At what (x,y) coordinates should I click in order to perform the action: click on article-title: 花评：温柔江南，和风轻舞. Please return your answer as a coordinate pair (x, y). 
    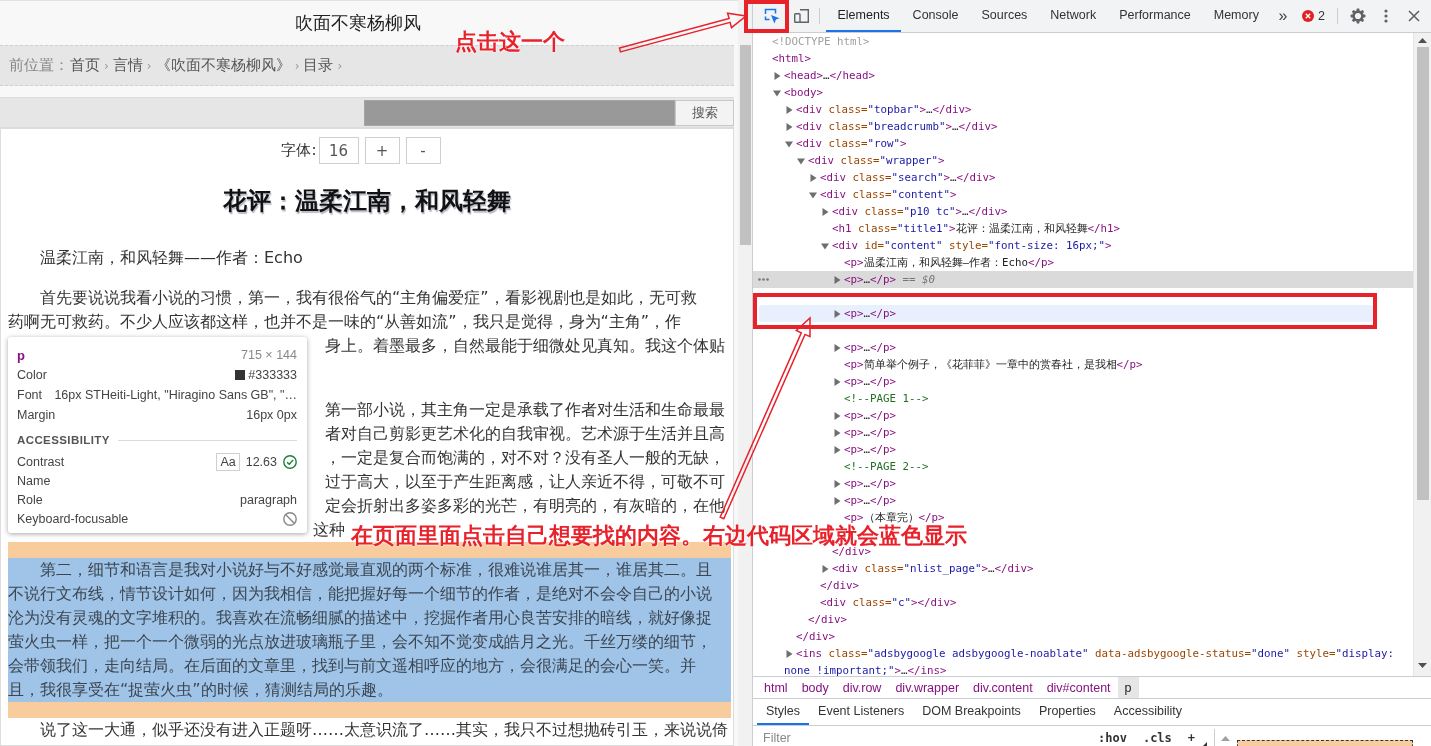
    Looking at the image, I should click on (367, 201).